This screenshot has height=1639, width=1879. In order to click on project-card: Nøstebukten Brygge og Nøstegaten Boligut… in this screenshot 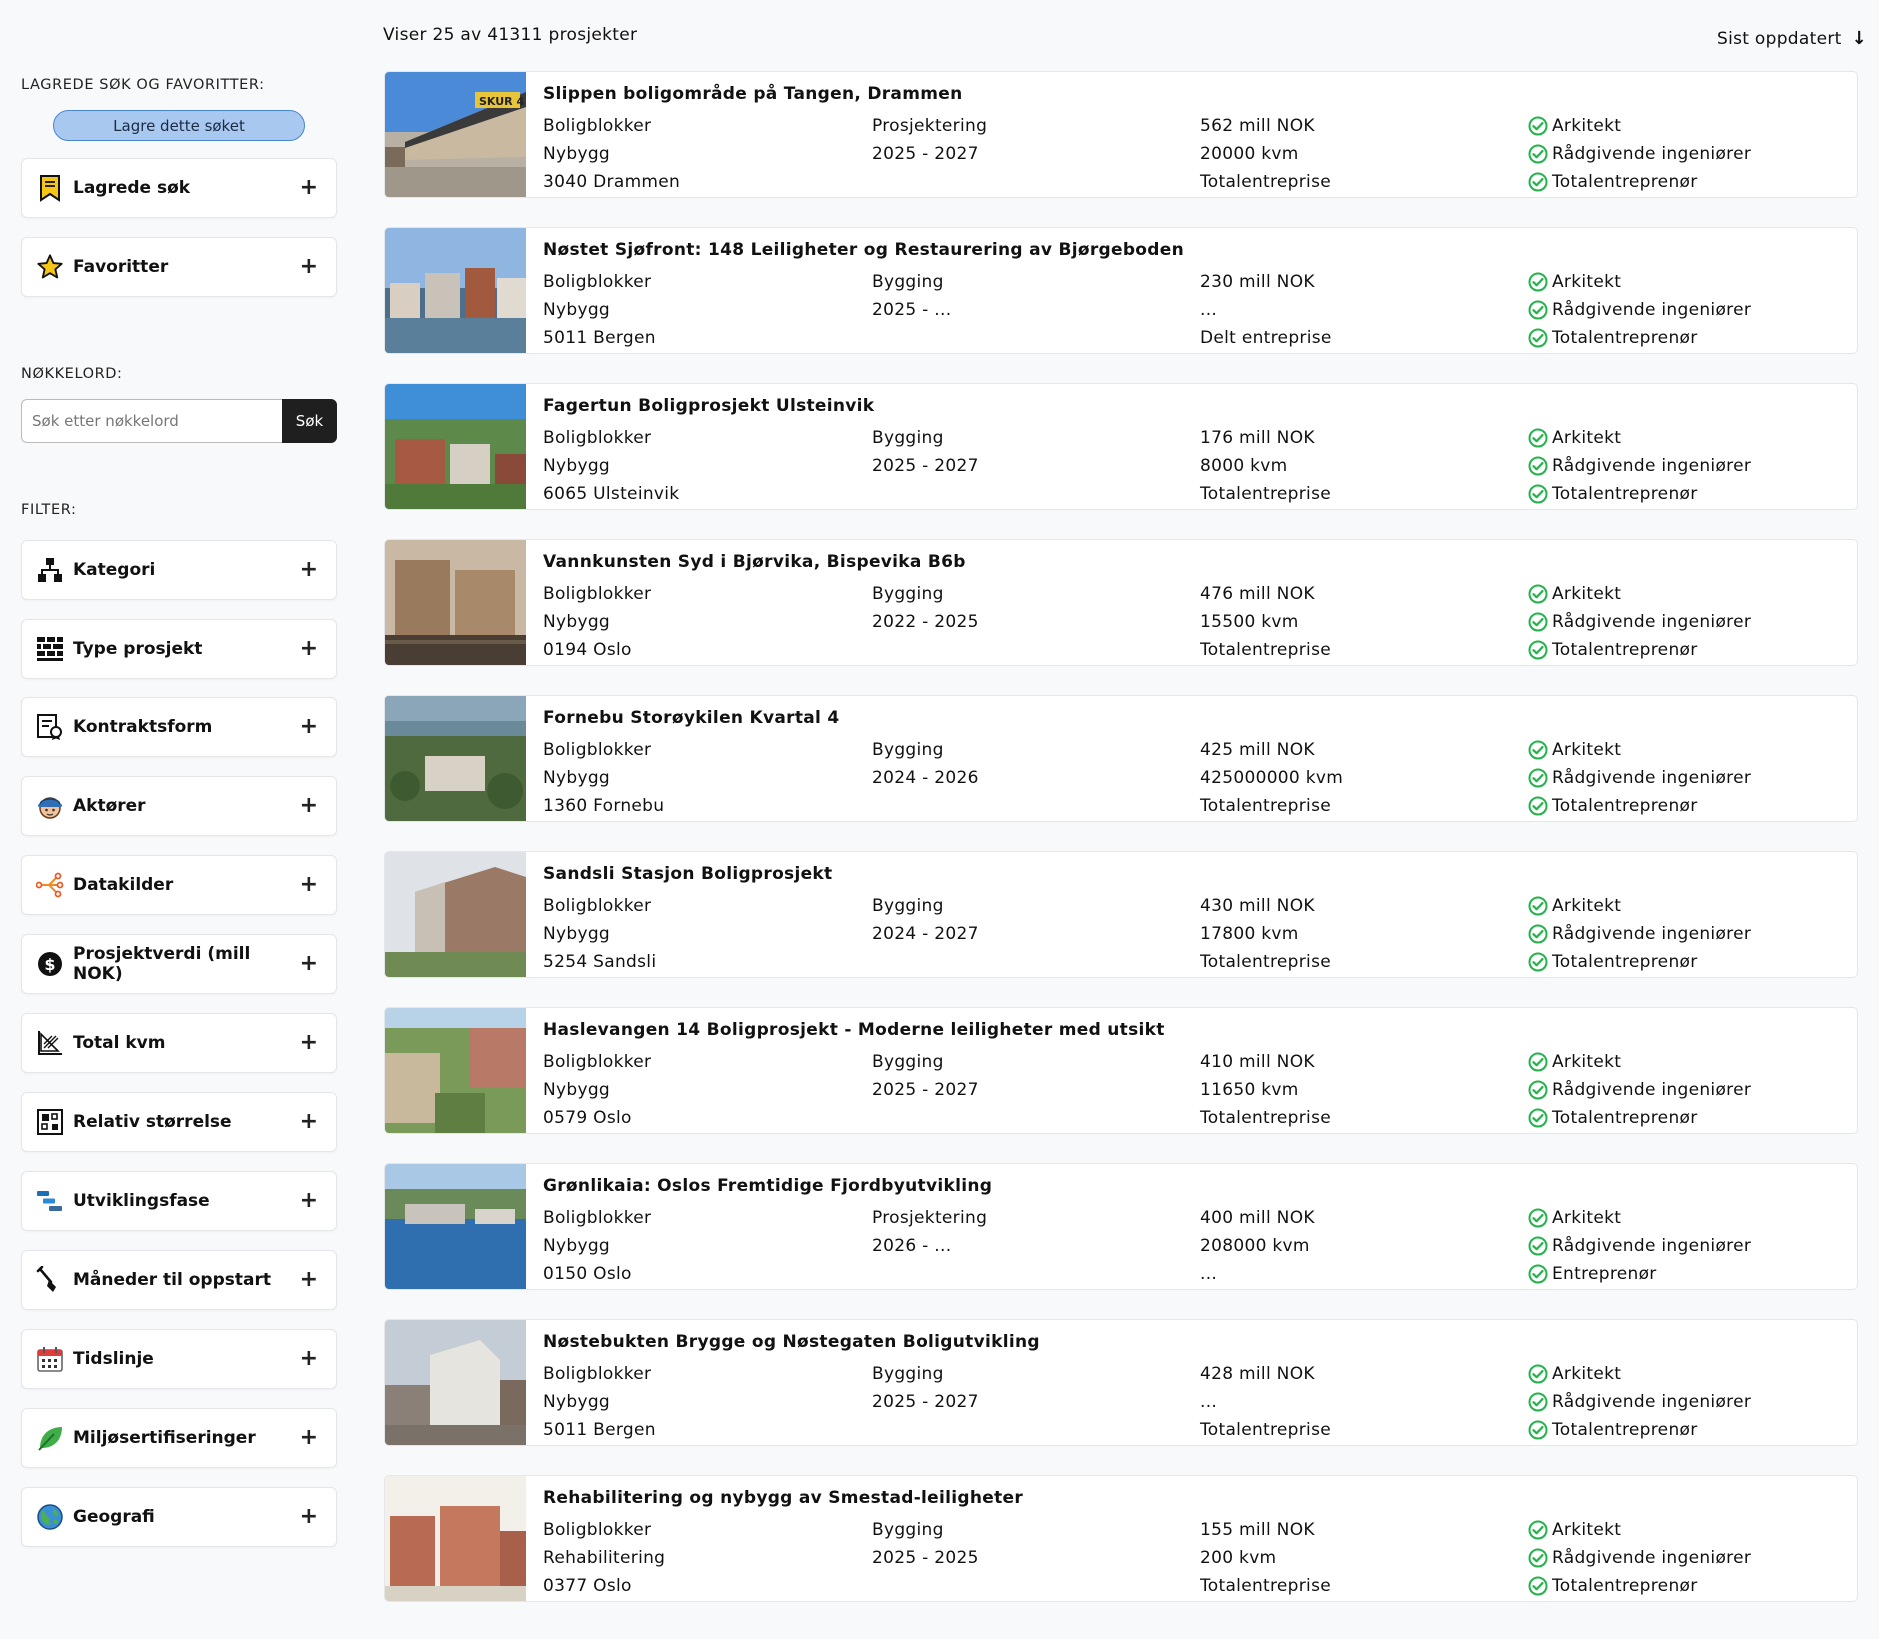, I will do `click(1121, 1382)`.